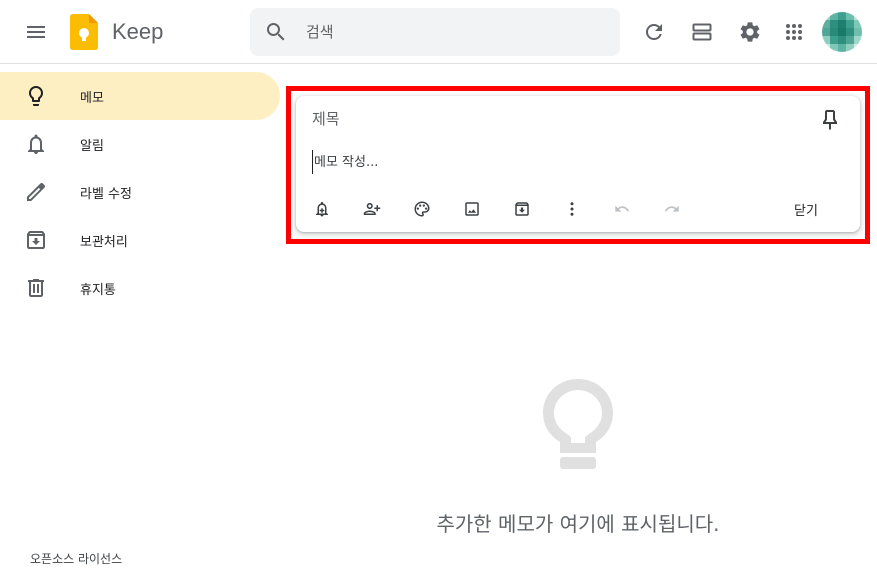 The width and height of the screenshot is (877, 585). What do you see at coordinates (140, 240) in the screenshot?
I see `sidebar-item-archive: 보관처리` at bounding box center [140, 240].